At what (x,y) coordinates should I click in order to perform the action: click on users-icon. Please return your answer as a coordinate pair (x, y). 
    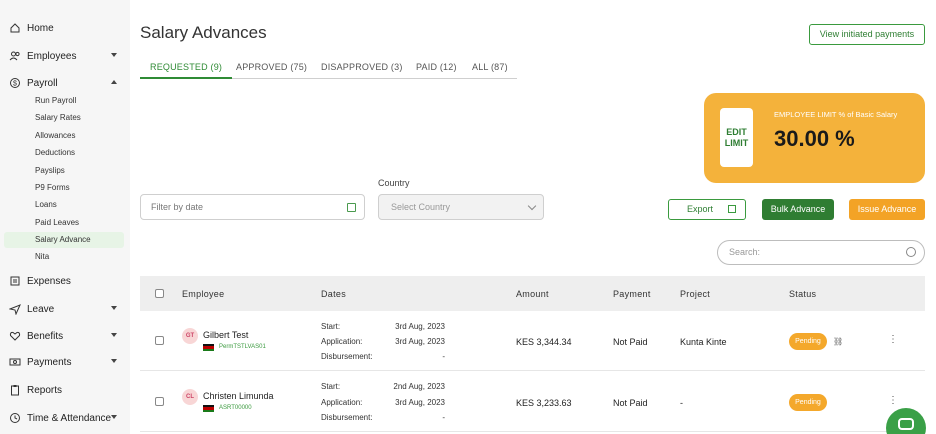
    Looking at the image, I should click on (14, 56).